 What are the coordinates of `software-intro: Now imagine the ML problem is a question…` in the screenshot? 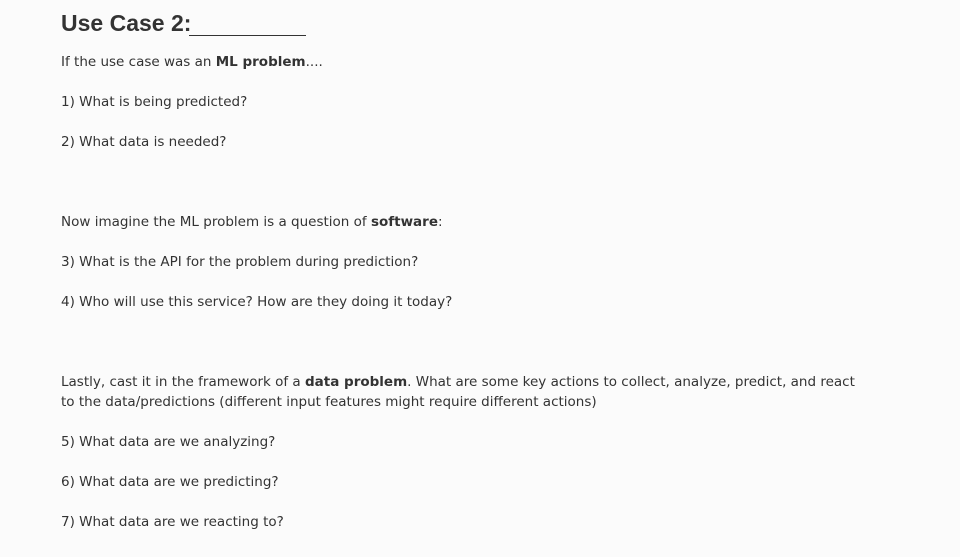 It's located at (252, 222).